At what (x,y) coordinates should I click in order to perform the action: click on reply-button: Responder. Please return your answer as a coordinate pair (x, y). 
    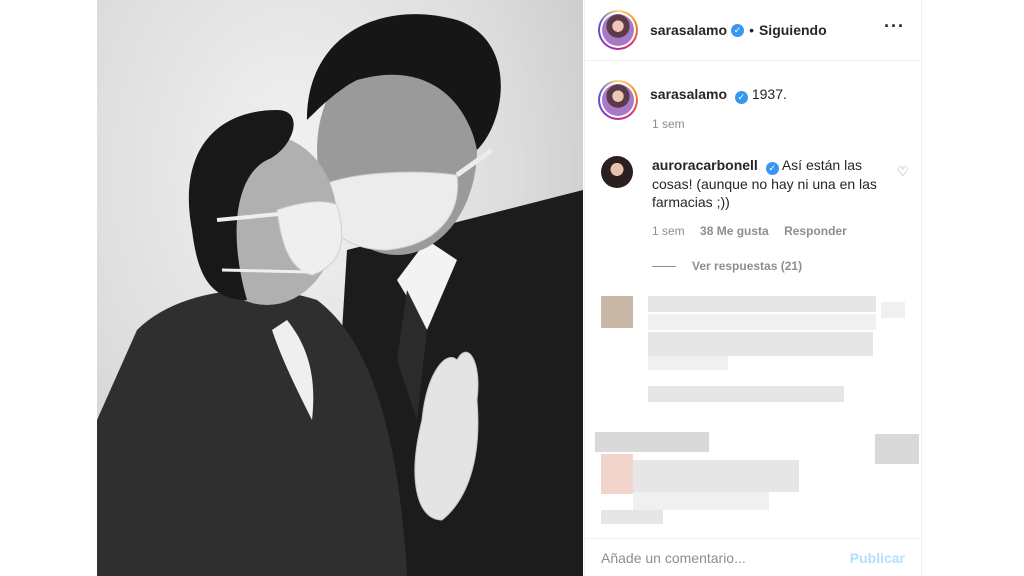
    Looking at the image, I should click on (815, 231).